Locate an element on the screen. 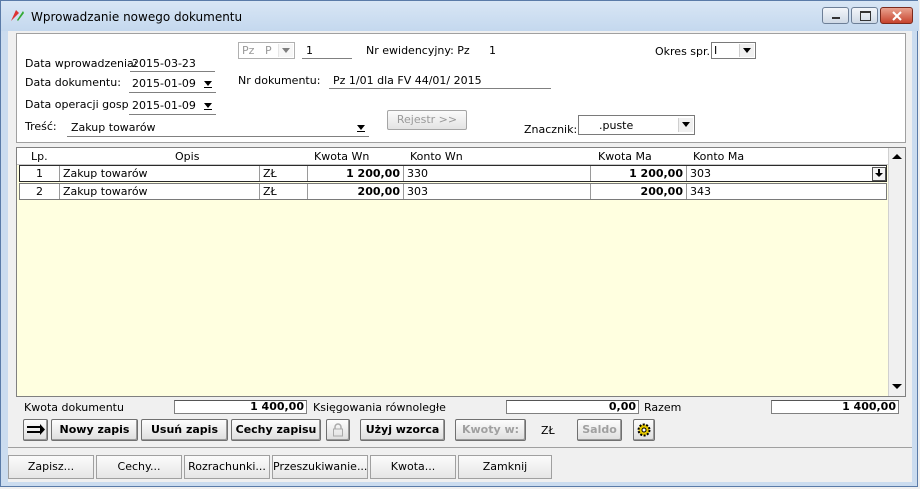  data-dokumentu-label: Data dokumentu: is located at coordinates (73, 82).